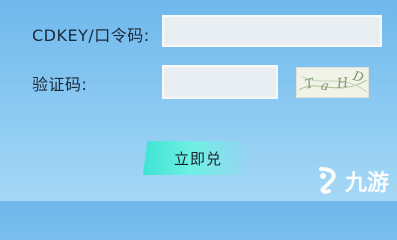 The width and height of the screenshot is (397, 240). I want to click on captcha-label: 验证码:, so click(60, 84).